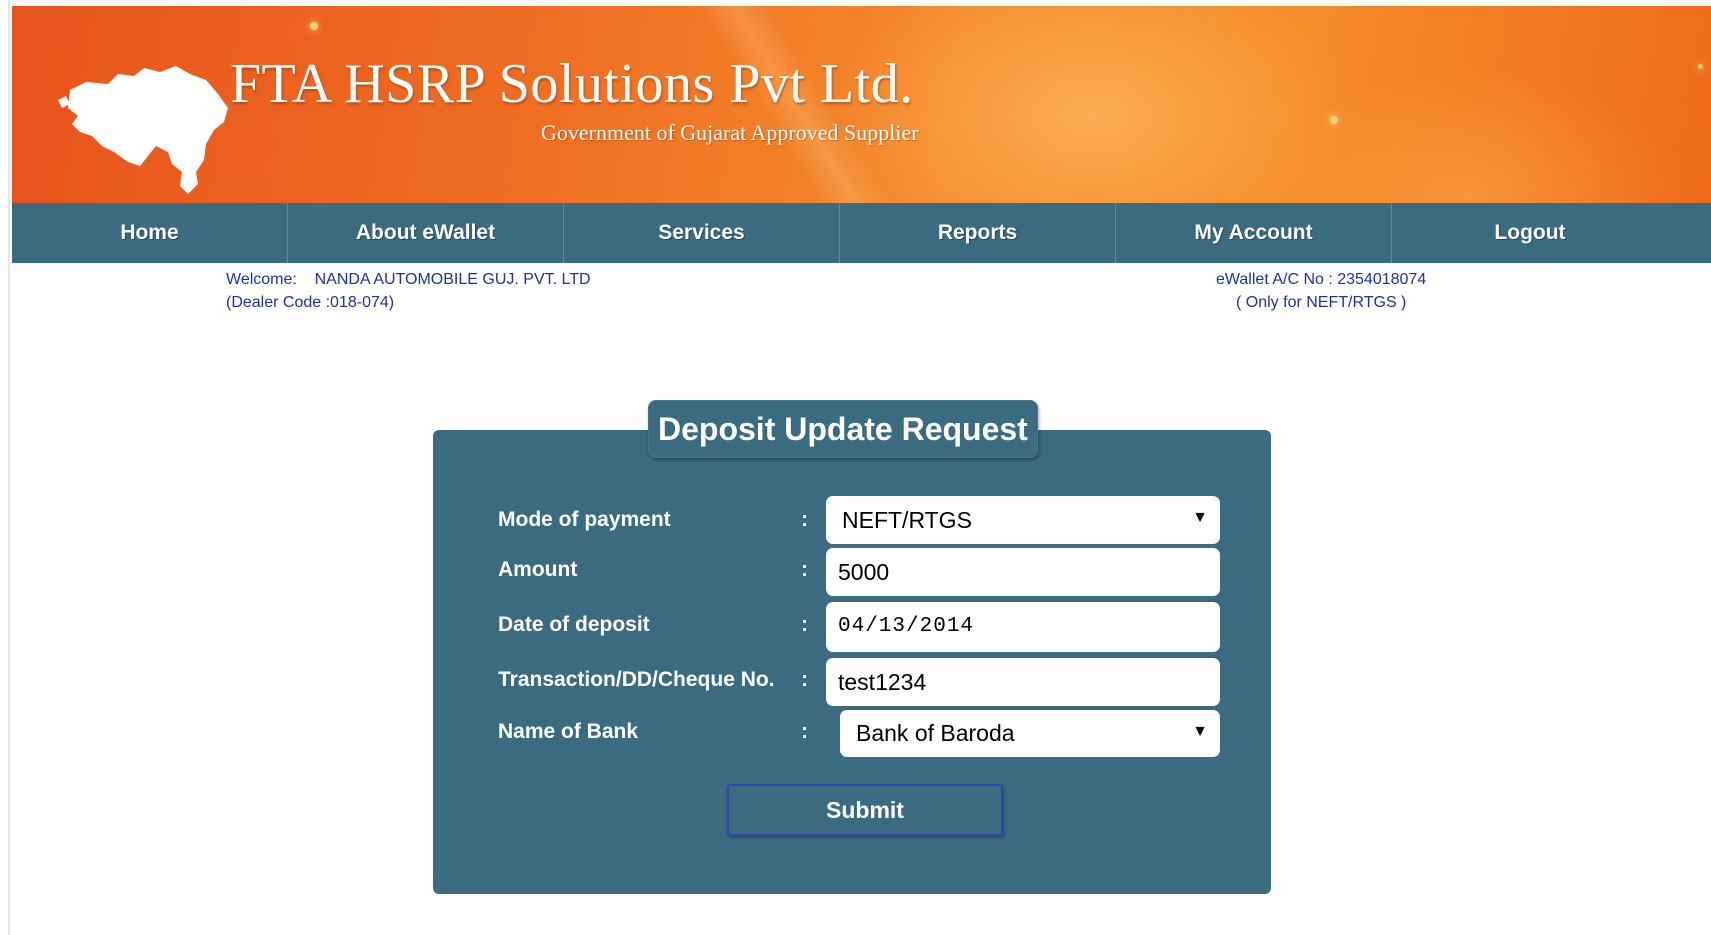 The image size is (1711, 935). What do you see at coordinates (1023, 627) in the screenshot?
I see `date-of-deposit-input: 04/13/2014` at bounding box center [1023, 627].